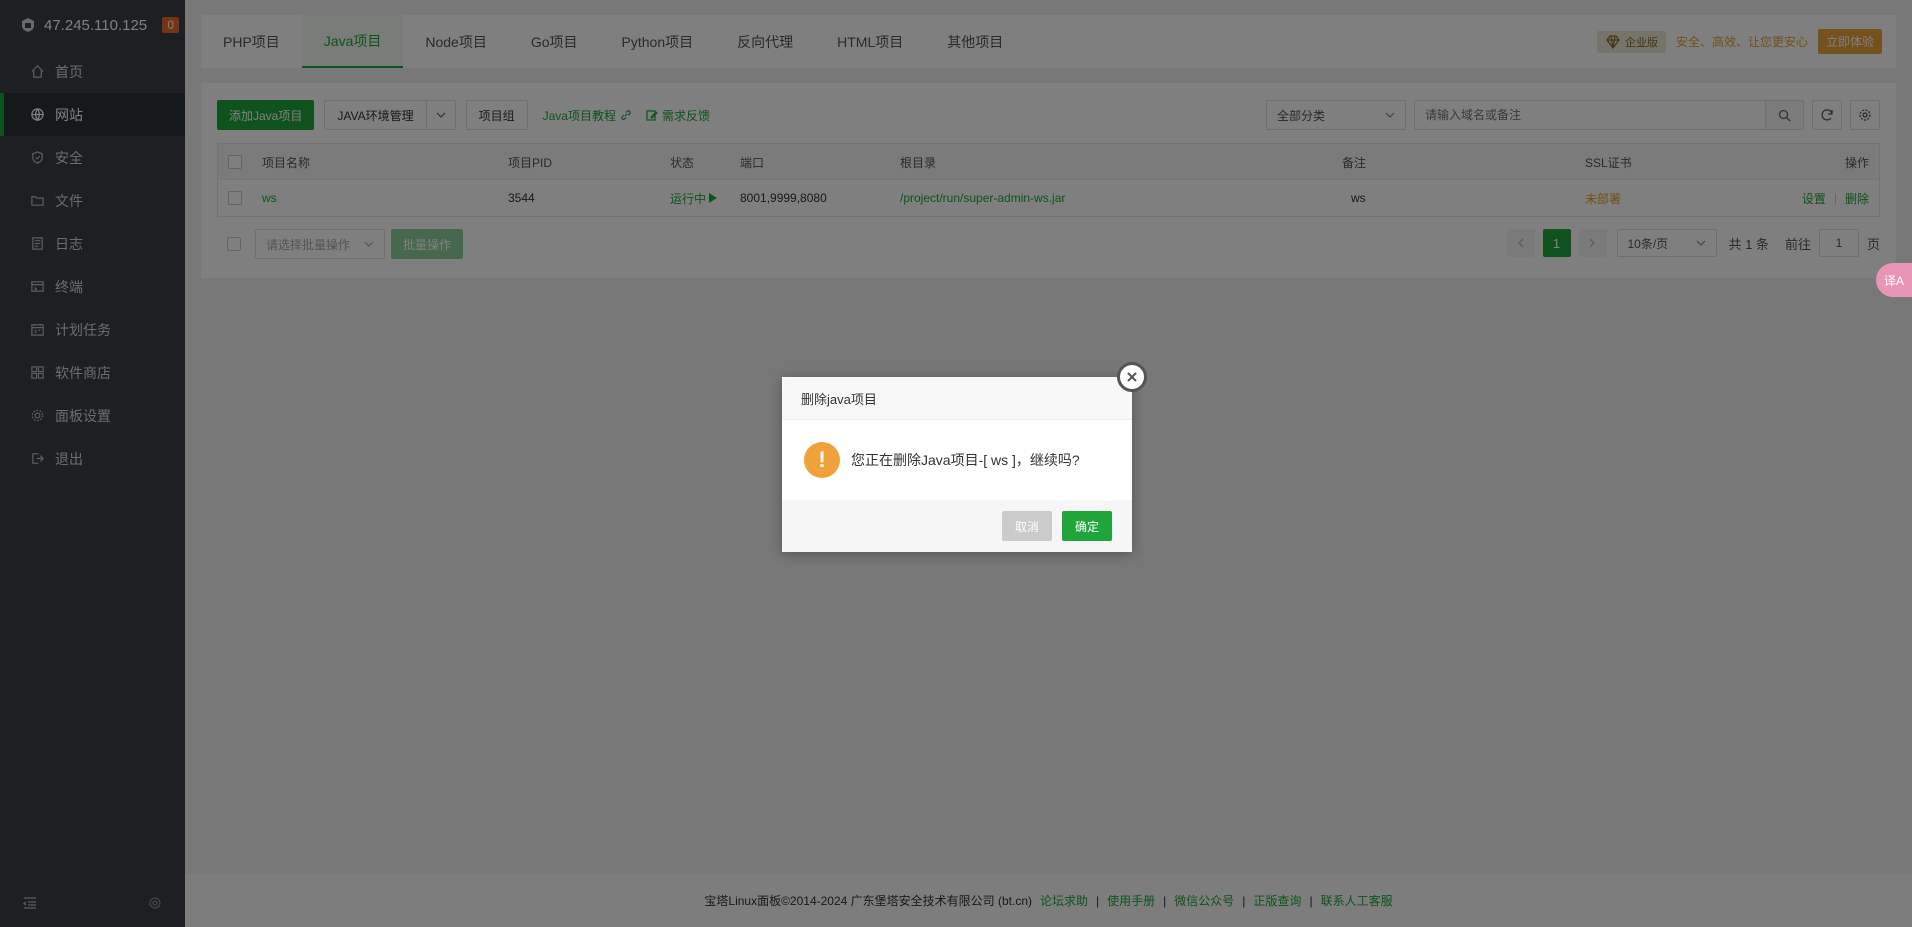  Describe the element at coordinates (957, 398) in the screenshot. I see `dialog-title: 删除java项目` at that location.